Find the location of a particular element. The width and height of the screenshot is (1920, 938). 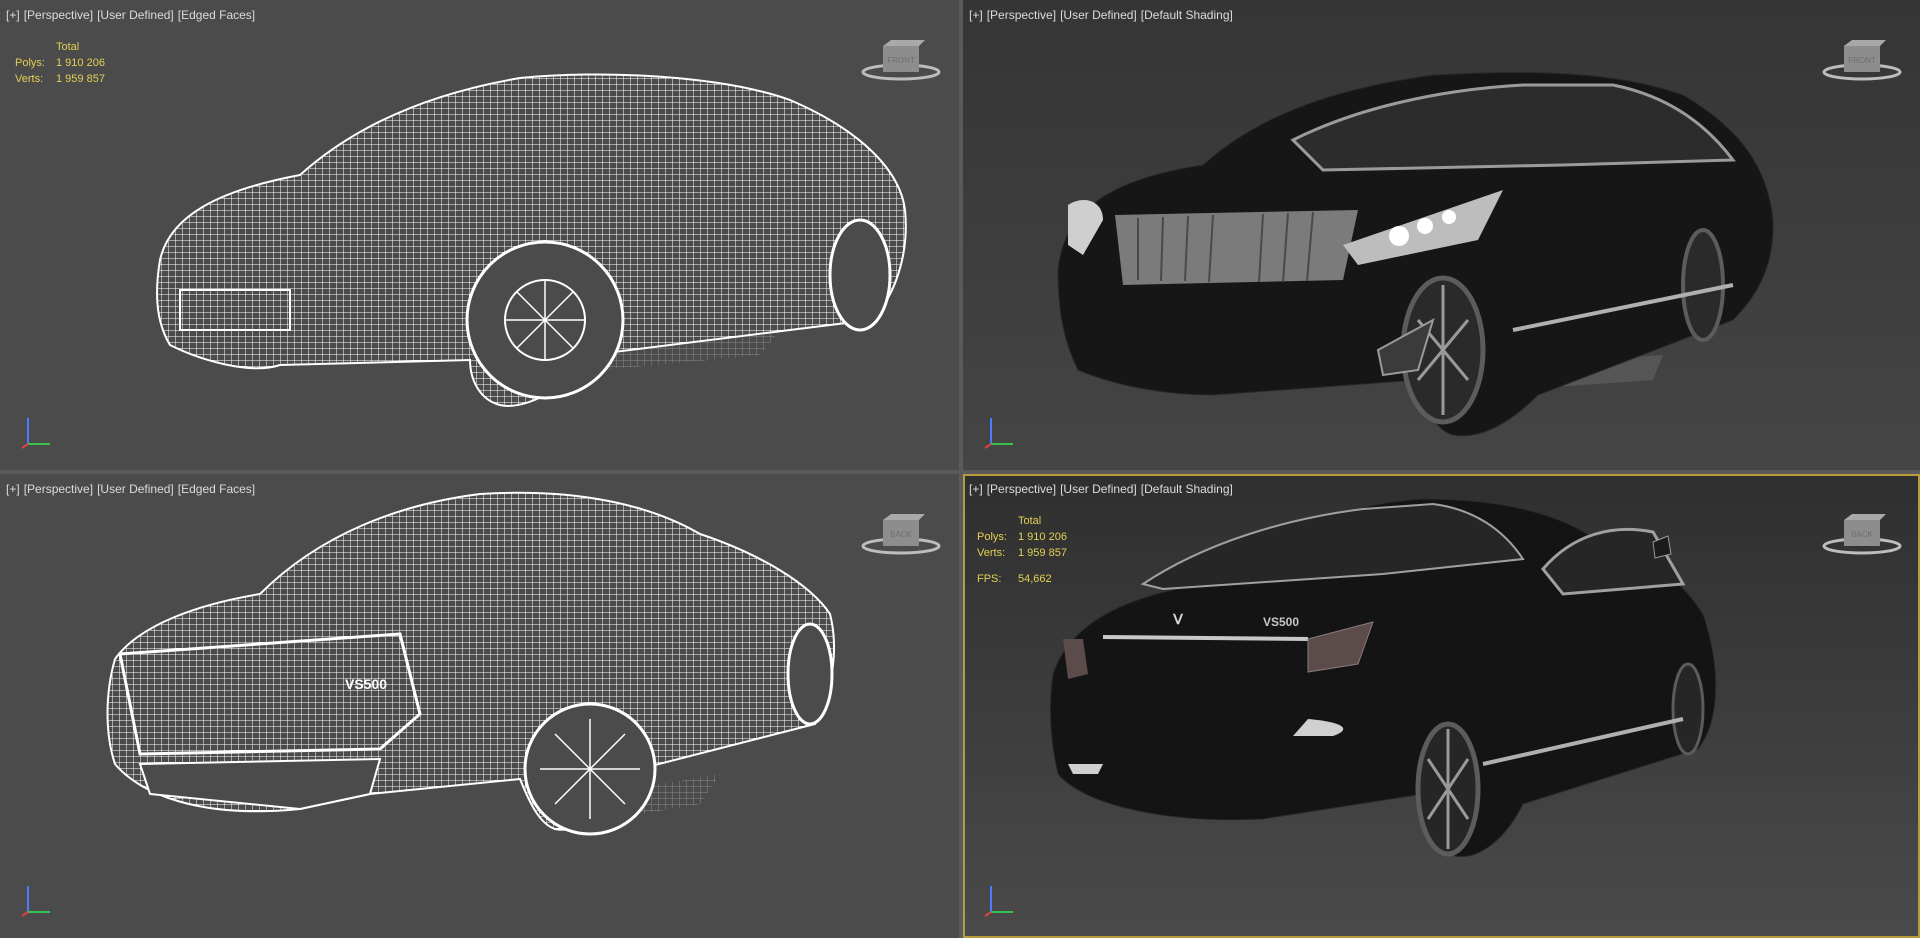

brand-emblem-icon: Ⅴ is located at coordinates (1177, 619).